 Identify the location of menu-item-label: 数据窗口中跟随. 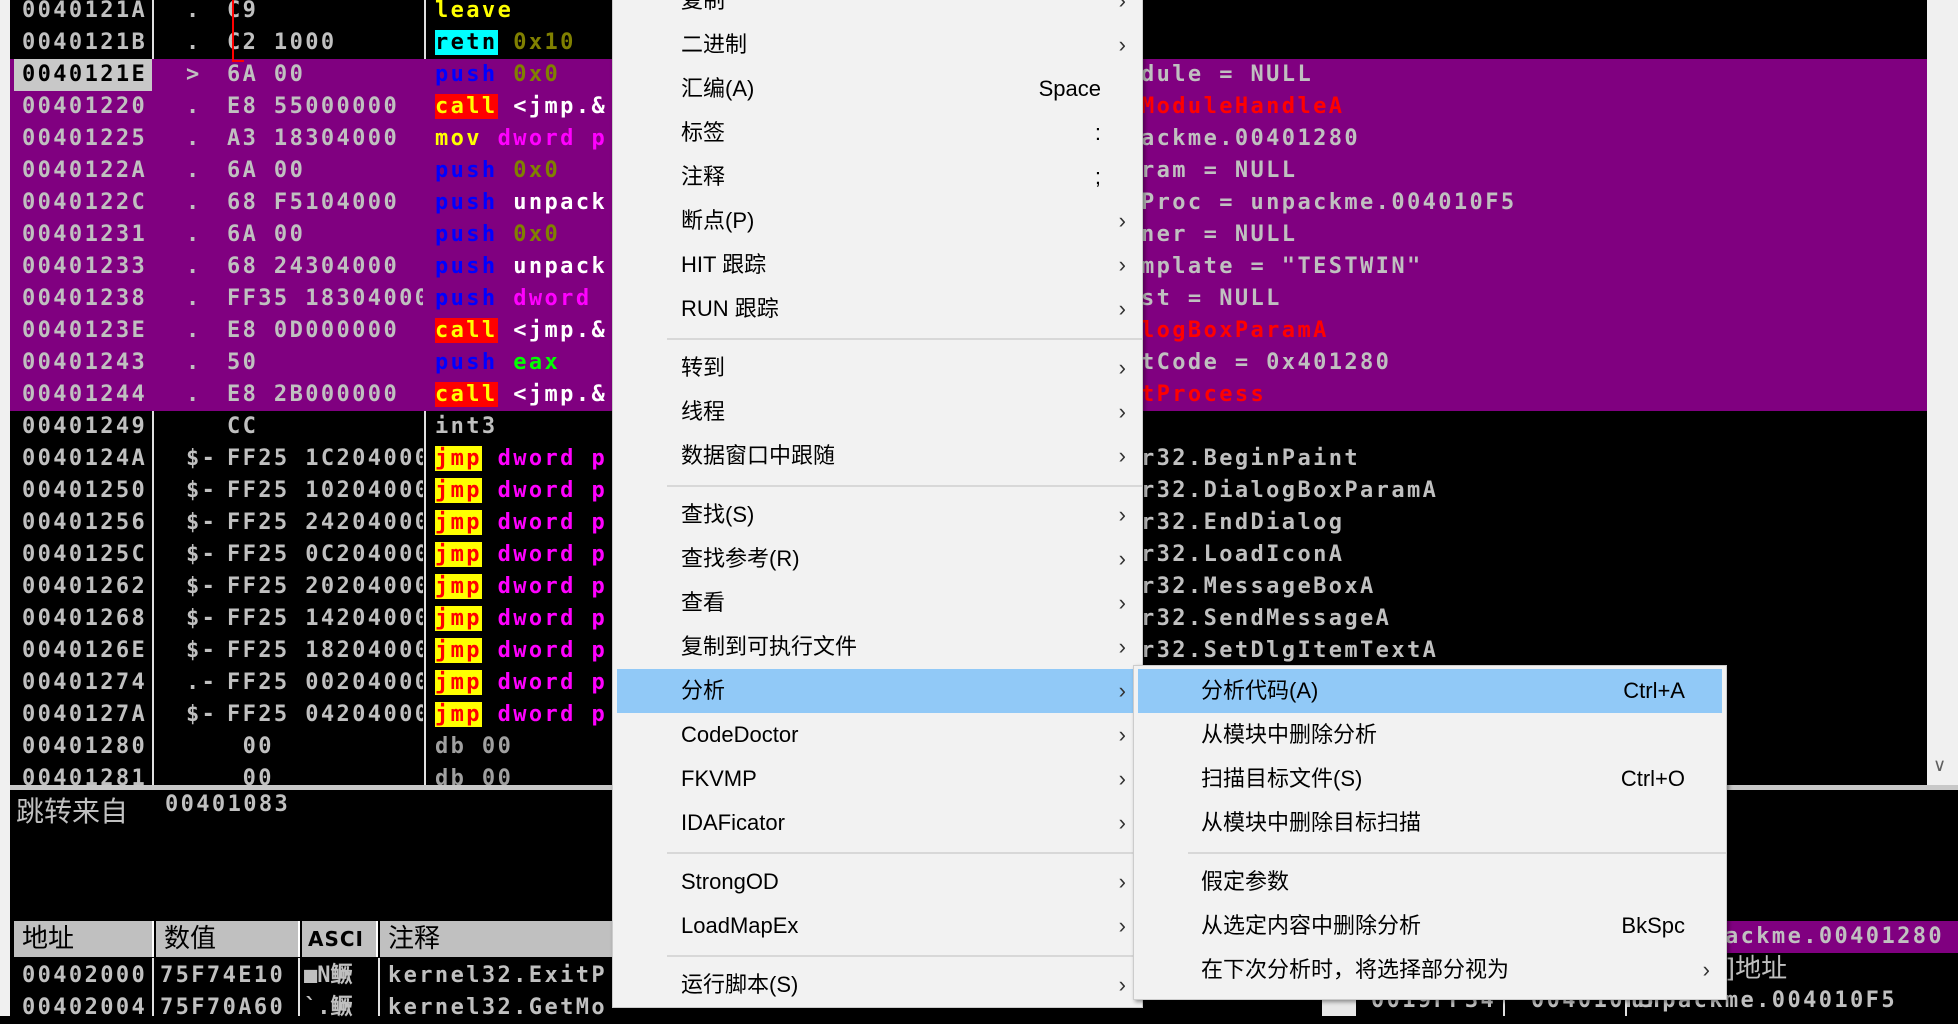
(758, 455).